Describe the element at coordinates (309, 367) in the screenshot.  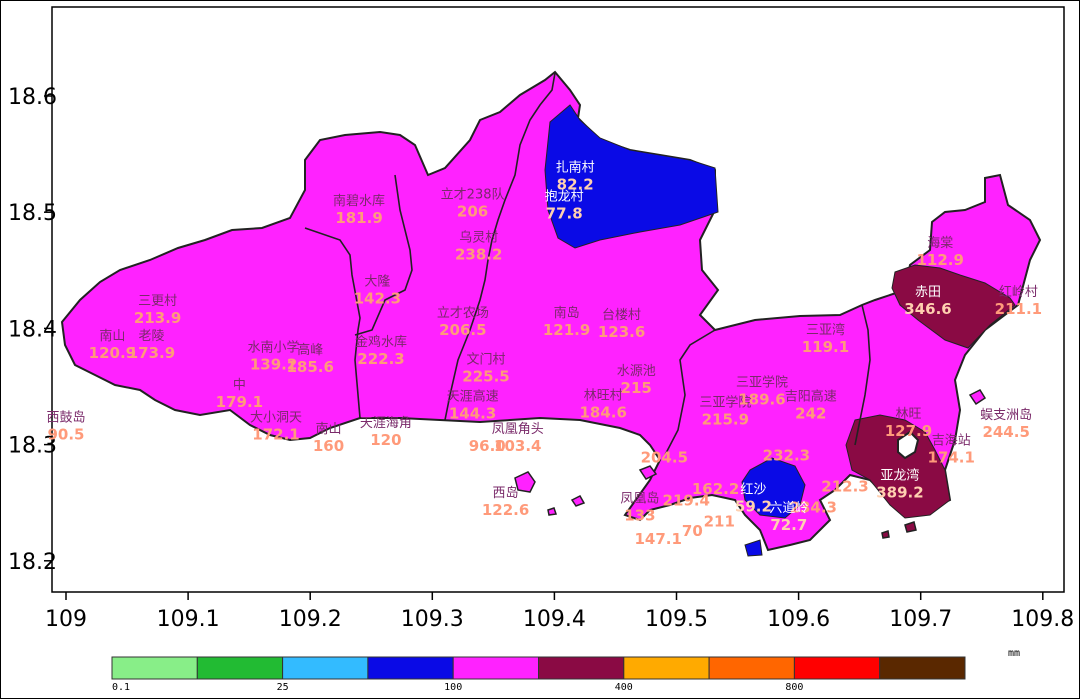
I see `station-value: 185.6` at that location.